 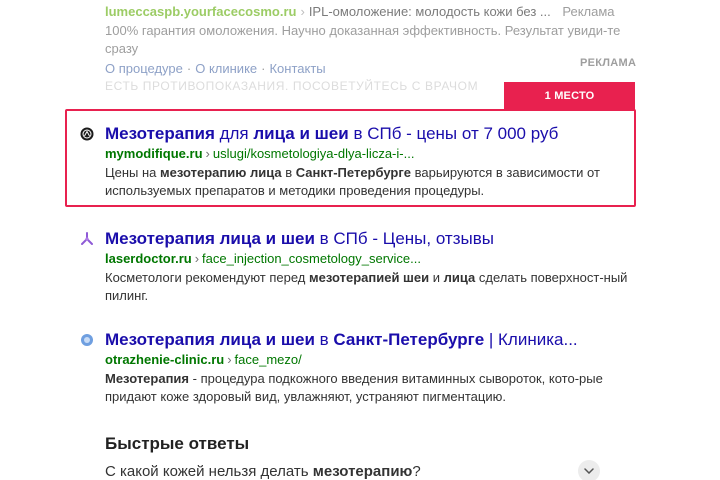 I want to click on result-domain-link: laserdoctor.ru, so click(x=148, y=258).